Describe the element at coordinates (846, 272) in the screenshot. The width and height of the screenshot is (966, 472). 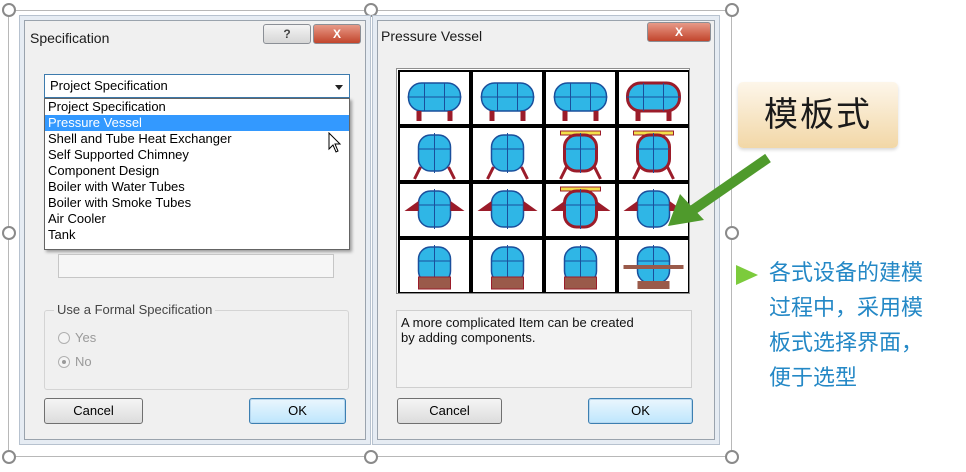
I see `note-line-1: 各式设备的建模` at that location.